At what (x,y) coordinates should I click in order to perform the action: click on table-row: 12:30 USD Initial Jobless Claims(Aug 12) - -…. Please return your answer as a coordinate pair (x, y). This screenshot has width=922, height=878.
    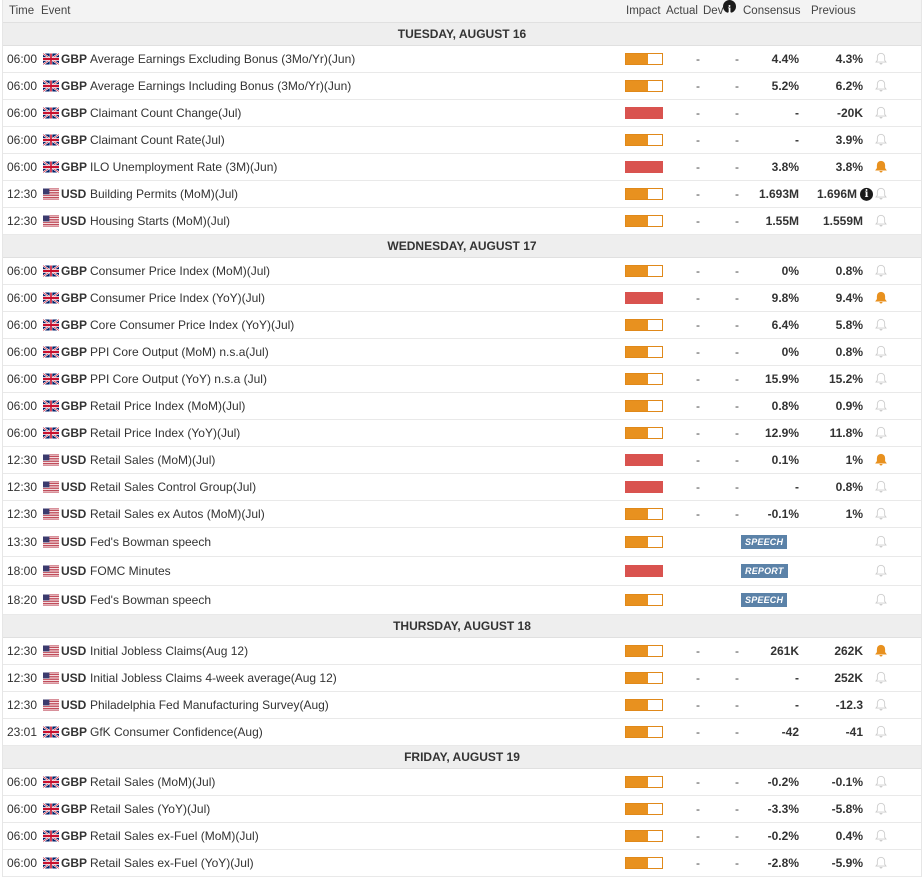
    Looking at the image, I should click on (462, 651).